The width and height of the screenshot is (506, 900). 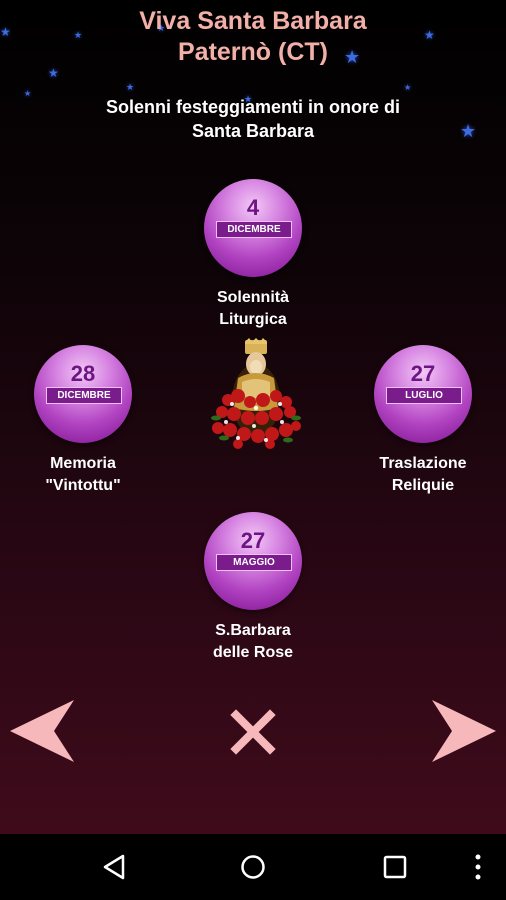 What do you see at coordinates (256, 393) in the screenshot?
I see `santa-barbara-statue-image` at bounding box center [256, 393].